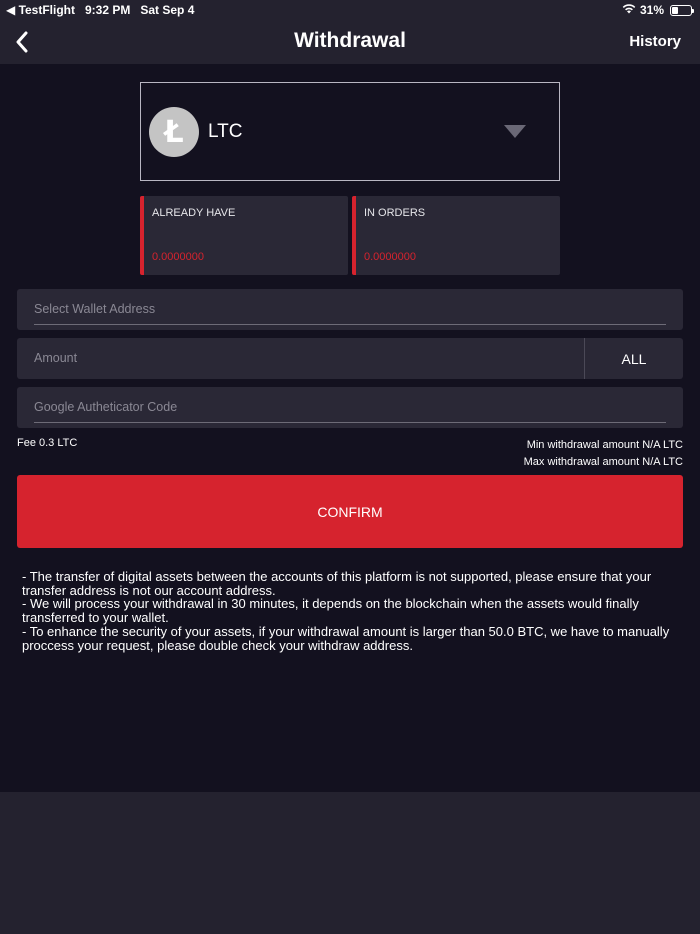 The image size is (700, 934). What do you see at coordinates (515, 131) in the screenshot?
I see `dropdown-caret-icon` at bounding box center [515, 131].